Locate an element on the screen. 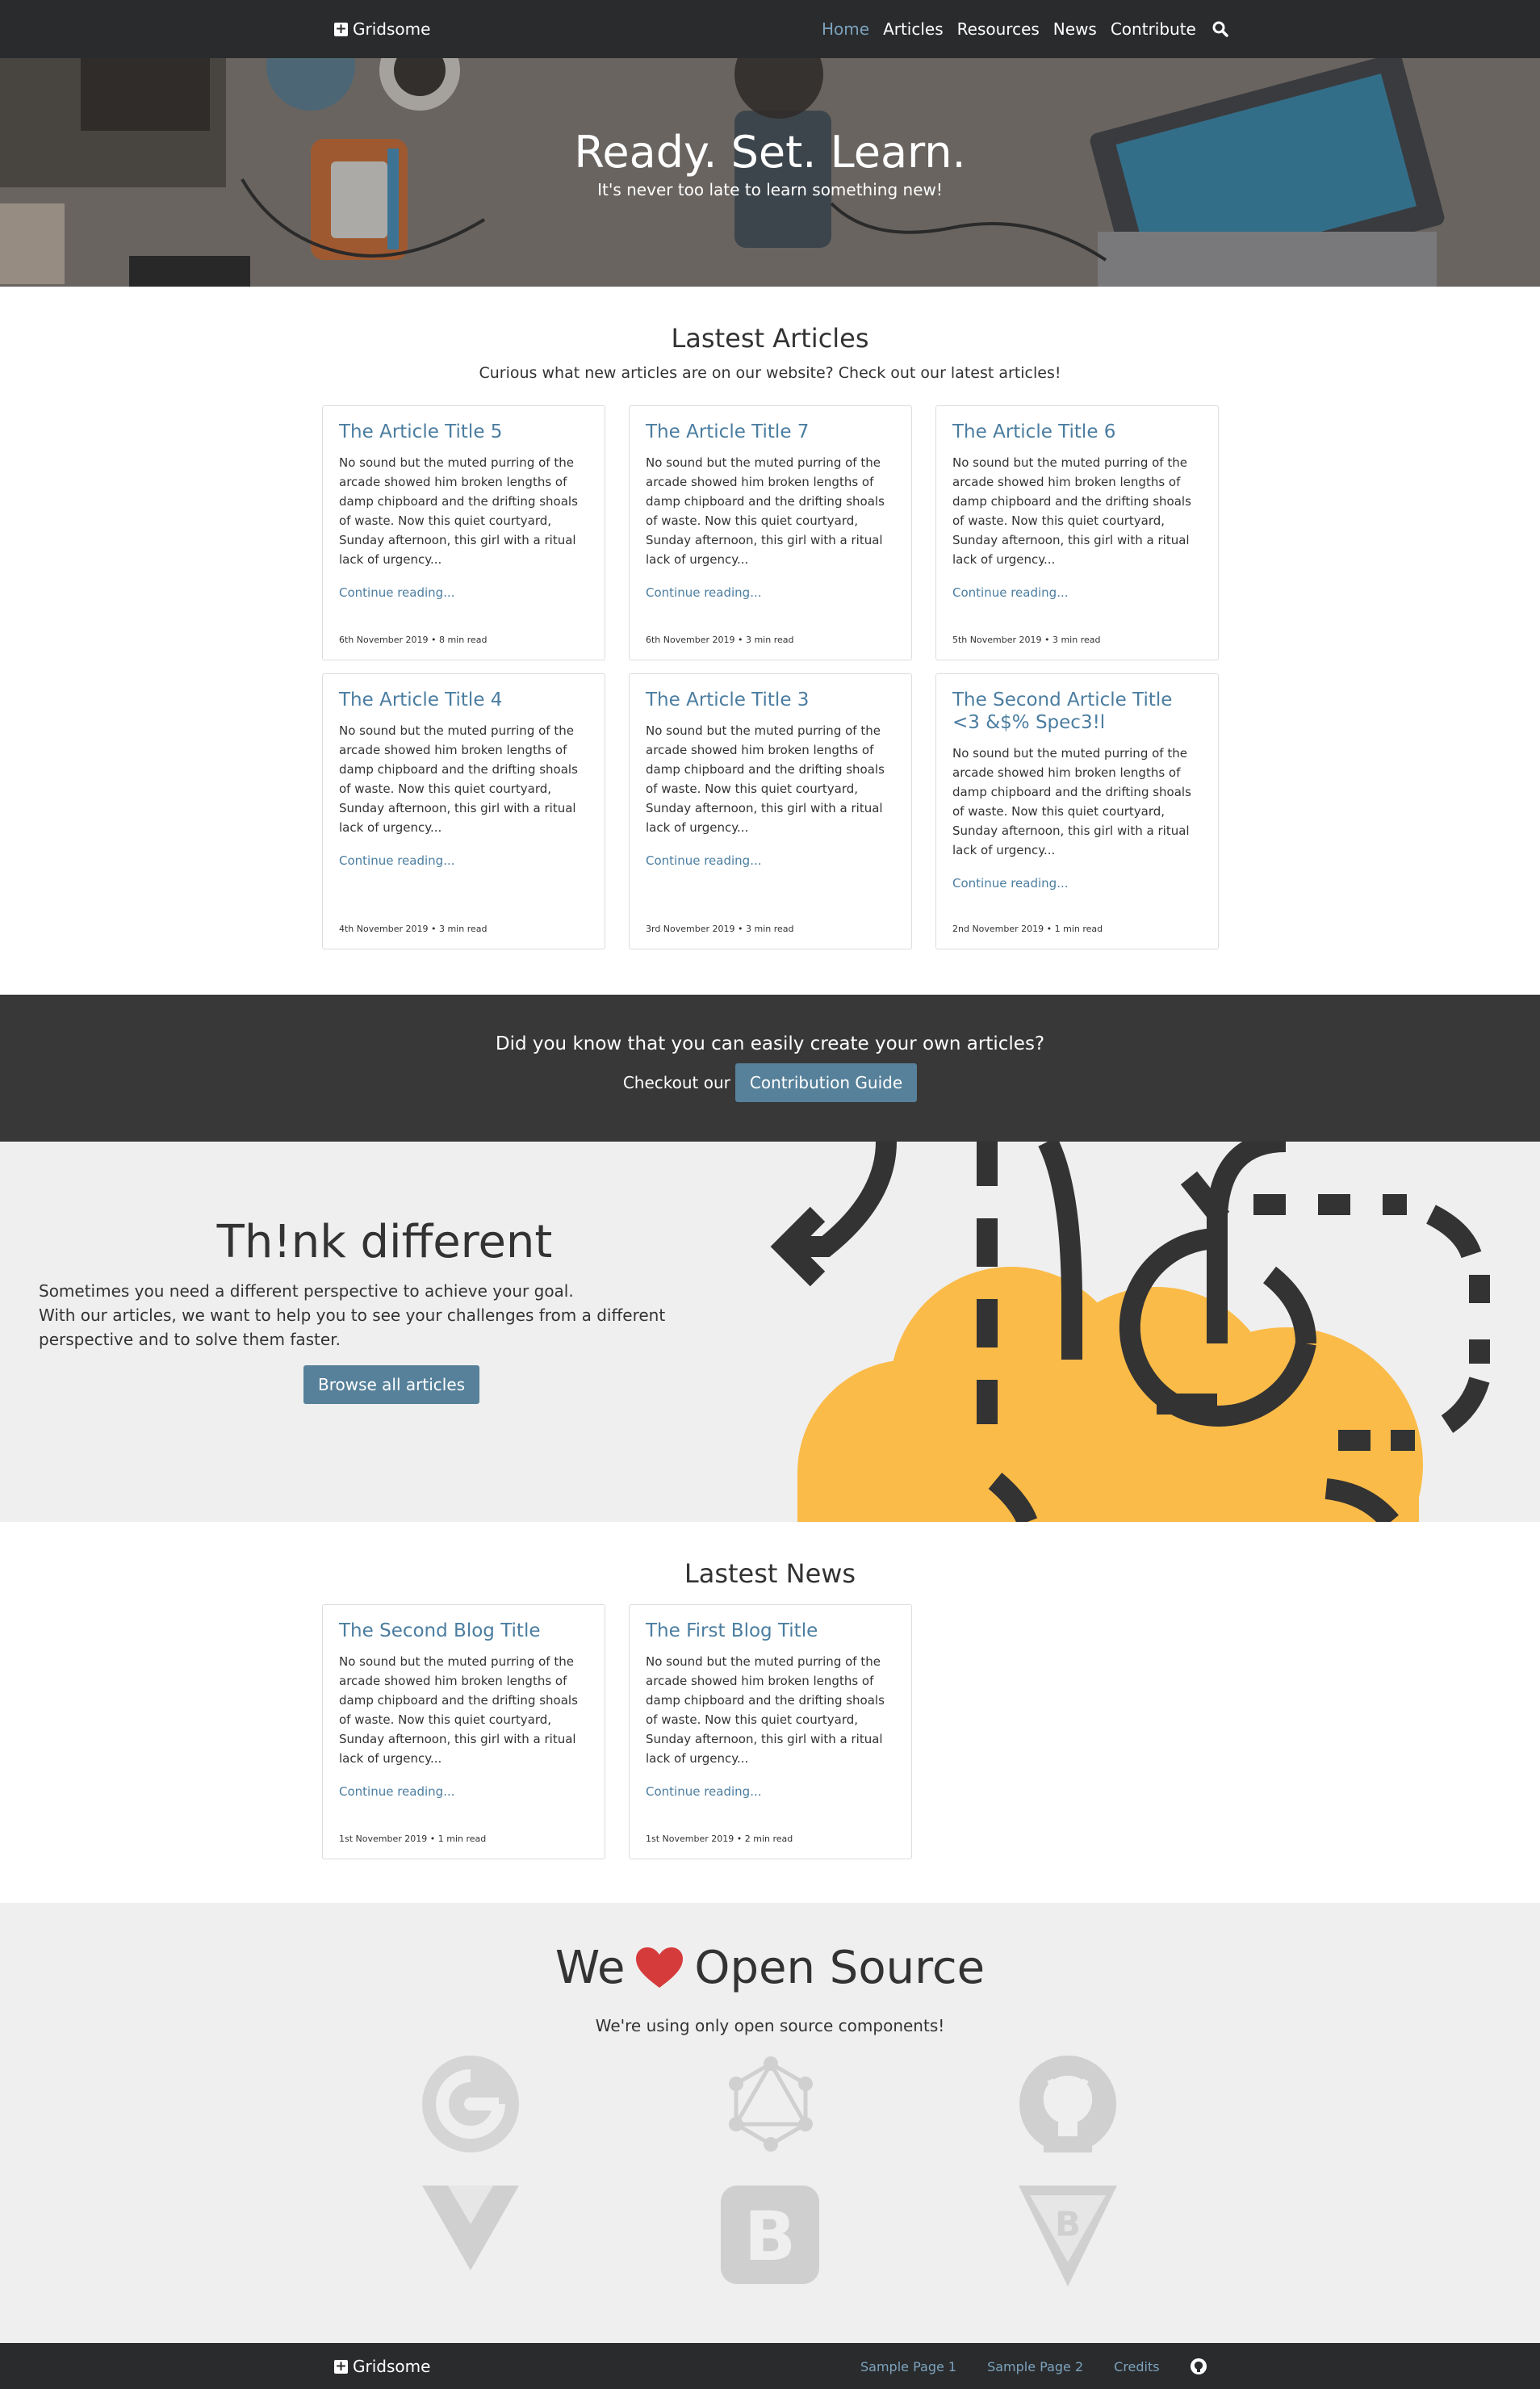  footer-link-credits: Credits is located at coordinates (1136, 2366).